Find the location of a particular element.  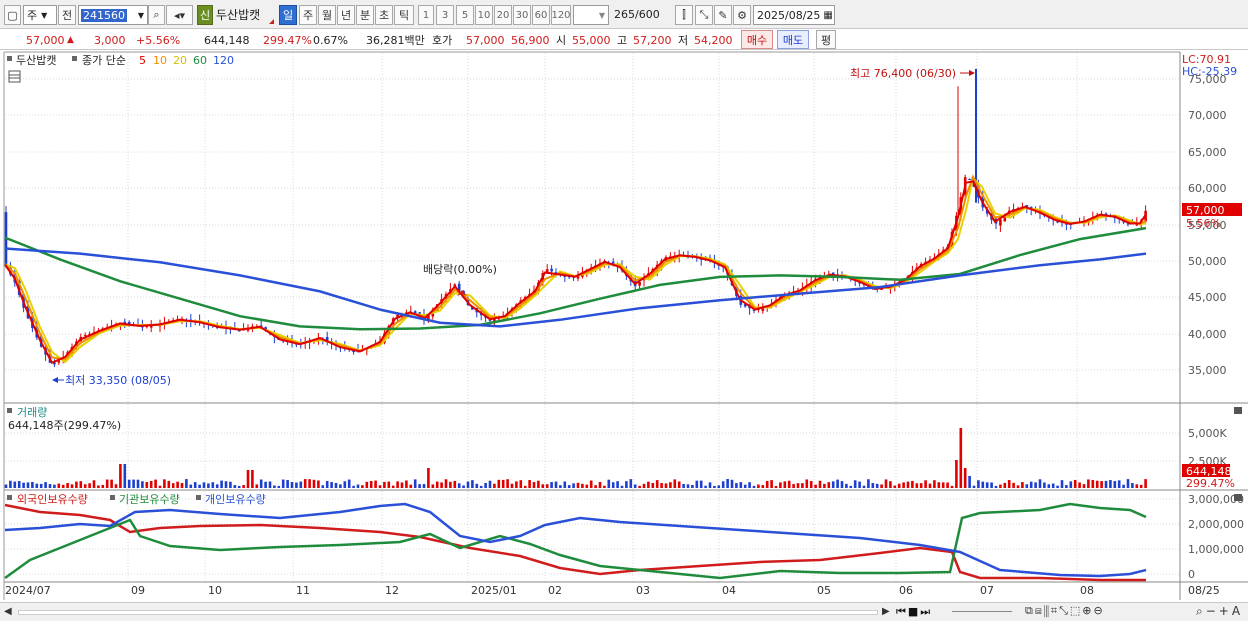

date-input: 2025/08/25 ▦ is located at coordinates (794, 15).